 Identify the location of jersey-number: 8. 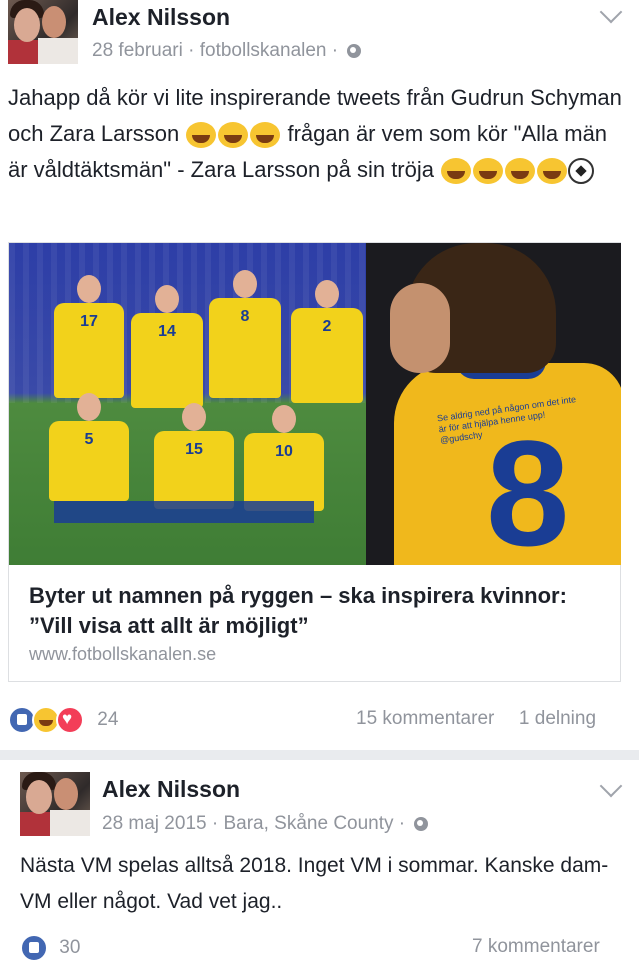
(528, 487).